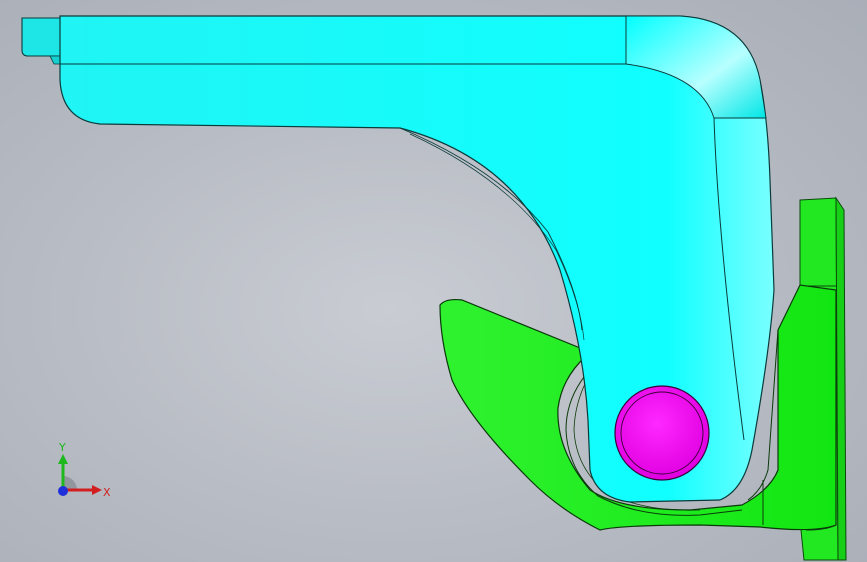  I want to click on x-axis-arrowhead, so click(97, 490).